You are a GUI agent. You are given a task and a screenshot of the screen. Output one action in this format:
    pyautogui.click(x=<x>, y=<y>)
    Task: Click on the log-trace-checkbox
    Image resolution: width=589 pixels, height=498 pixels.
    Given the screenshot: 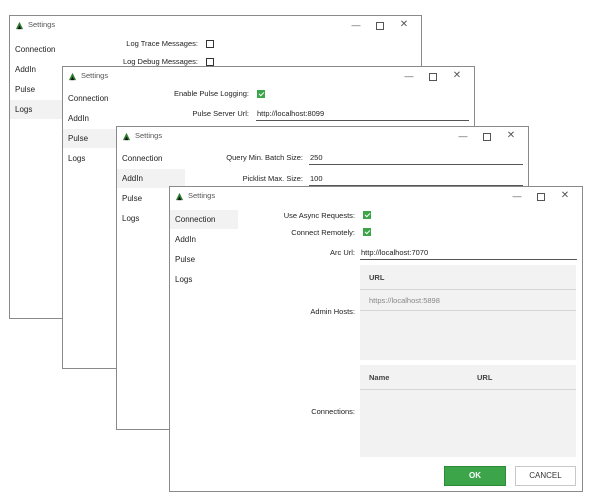 What is the action you would take?
    pyautogui.click(x=210, y=44)
    